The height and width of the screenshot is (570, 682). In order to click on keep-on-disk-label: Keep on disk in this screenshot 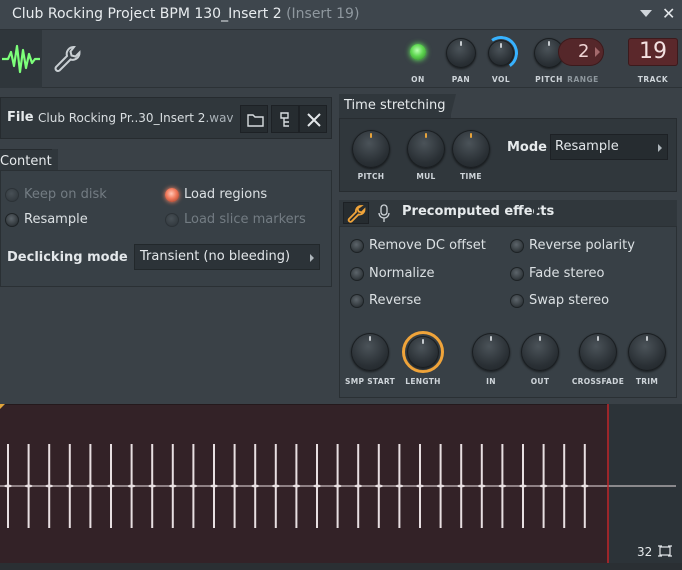, I will do `click(65, 194)`.